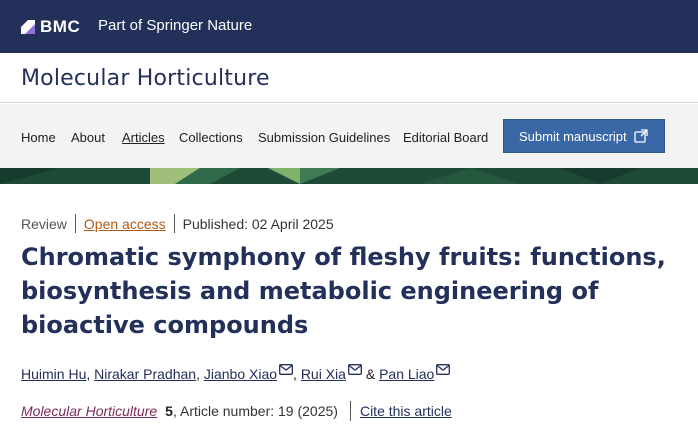  I want to click on springer-nature-link: Part of Springer Nature, so click(175, 26).